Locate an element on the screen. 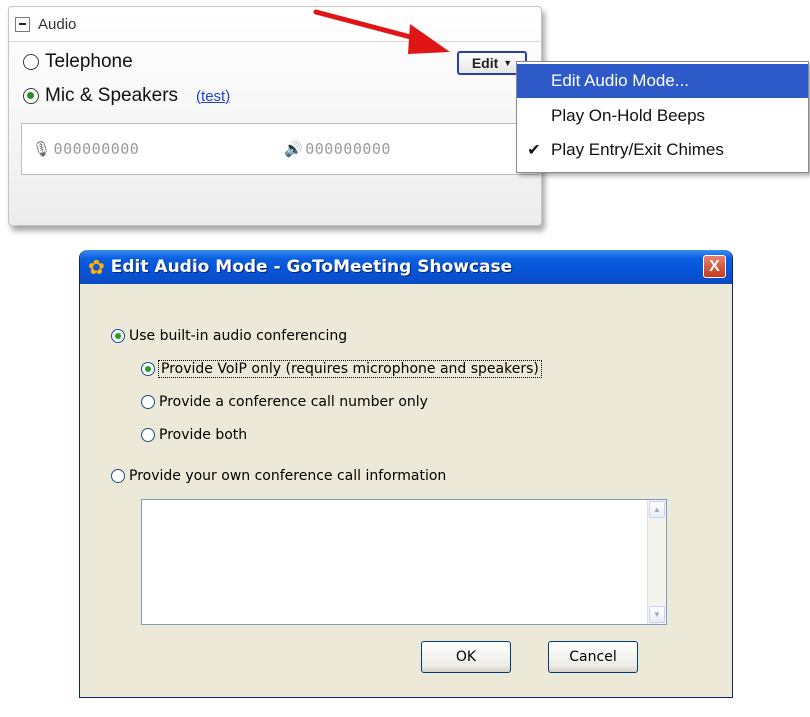 This screenshot has height=717, width=810. audio-panel-header: Audio is located at coordinates (45, 24).